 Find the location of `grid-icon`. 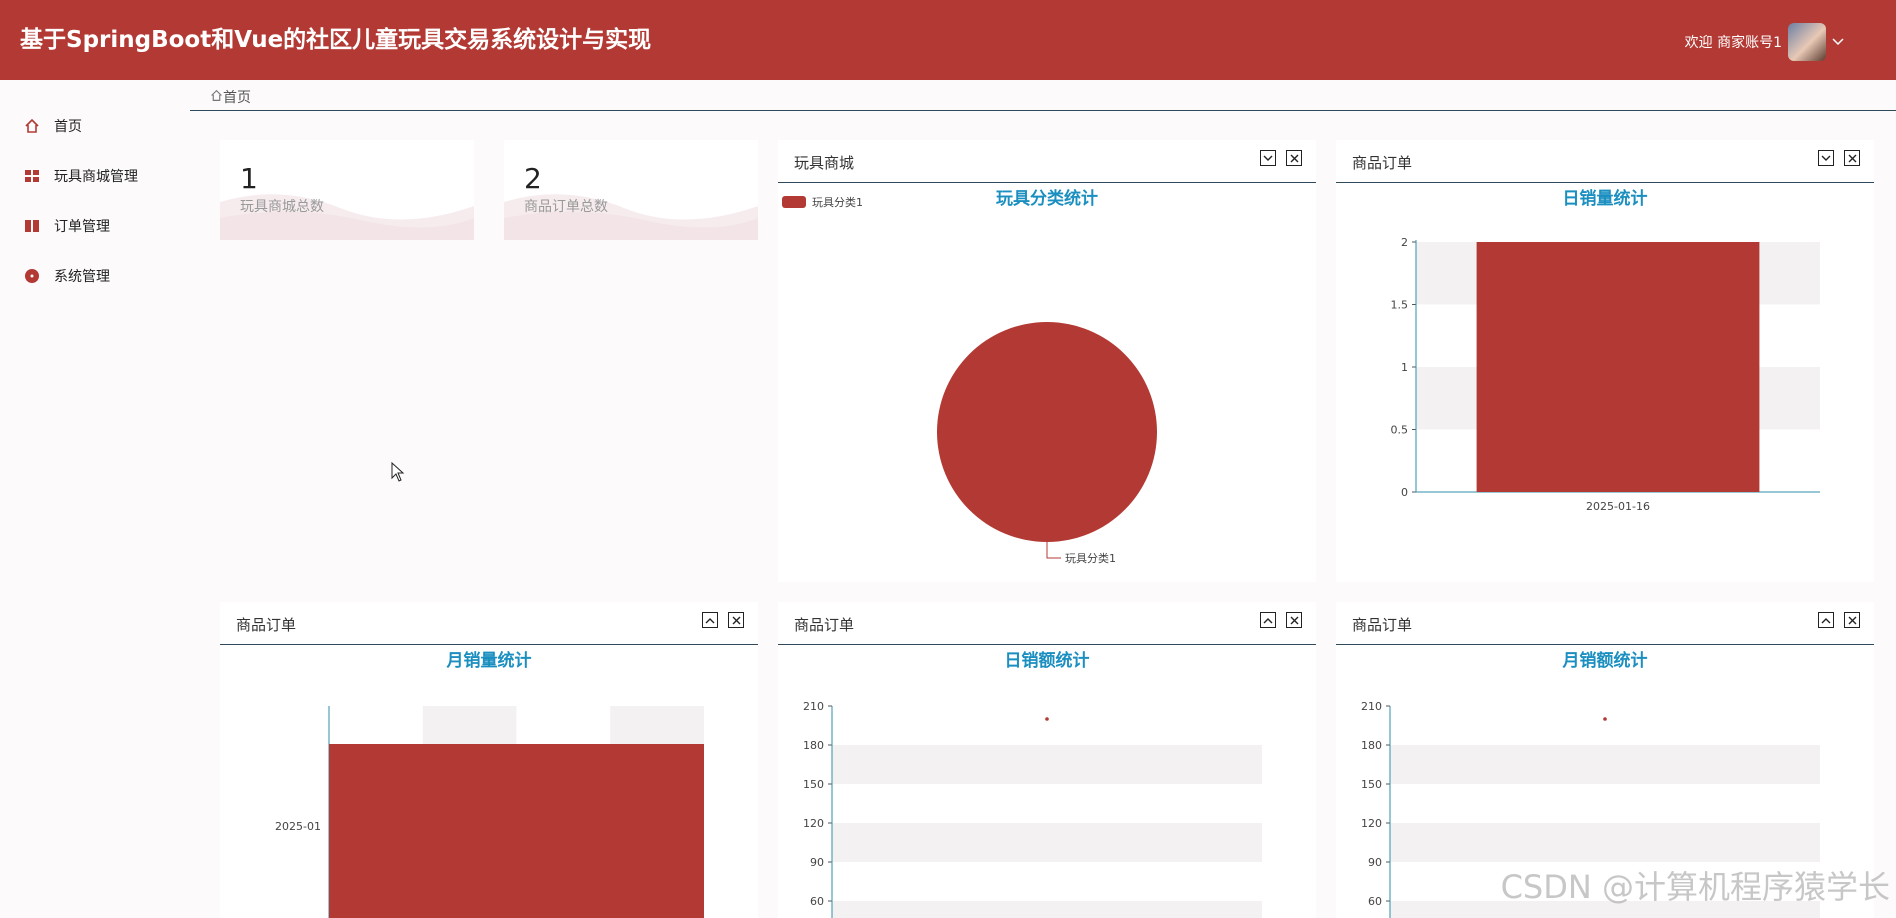

grid-icon is located at coordinates (32, 176).